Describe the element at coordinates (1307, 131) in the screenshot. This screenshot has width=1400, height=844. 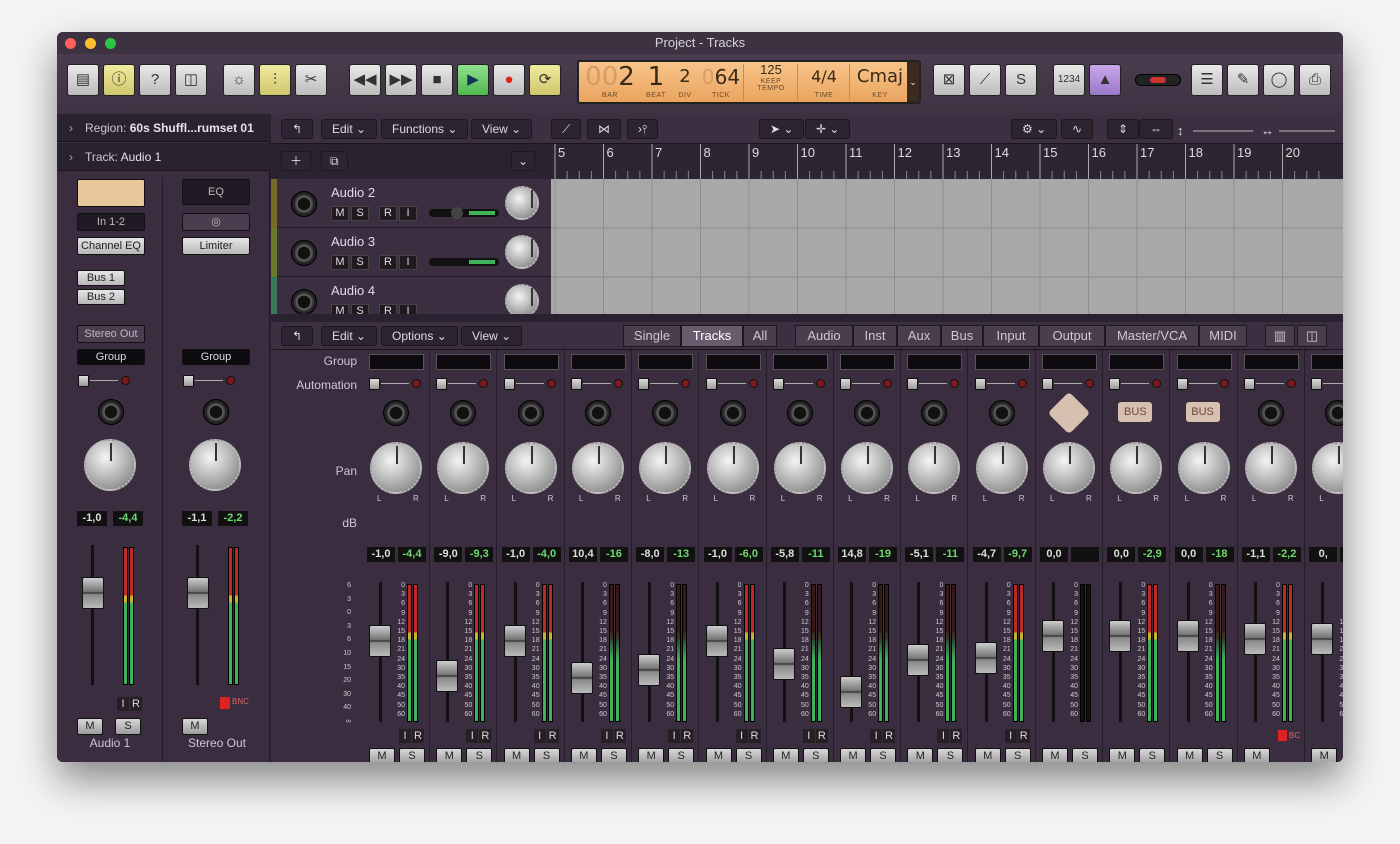
I see `horizontal-zoom-slider` at that location.